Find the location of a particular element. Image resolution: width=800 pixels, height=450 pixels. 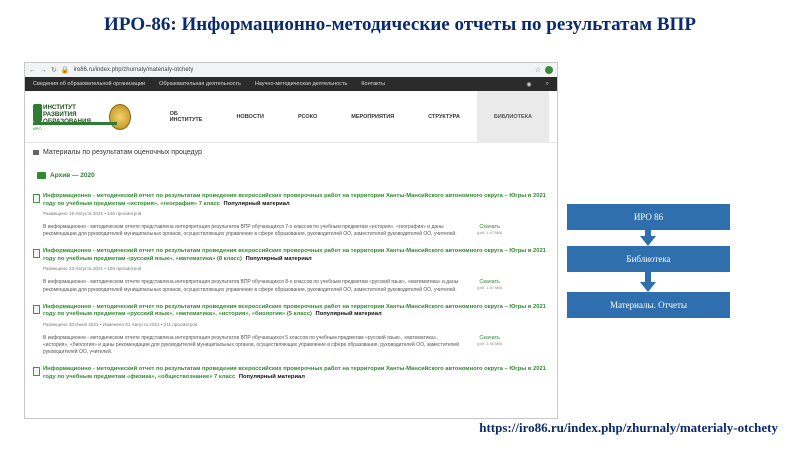

profile-icon is located at coordinates (549, 70).